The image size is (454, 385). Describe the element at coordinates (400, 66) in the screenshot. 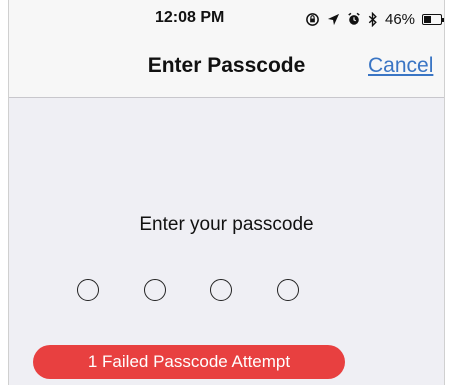

I see `cancel-button: Cancel` at that location.